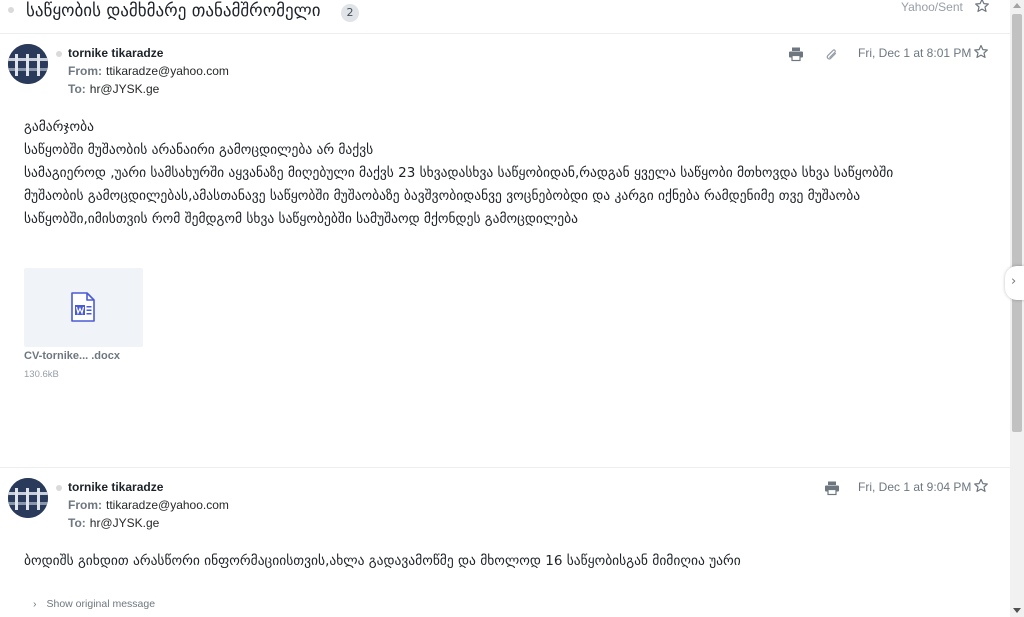  I want to click on scroll-up-arrow-icon, so click(1017, 5).